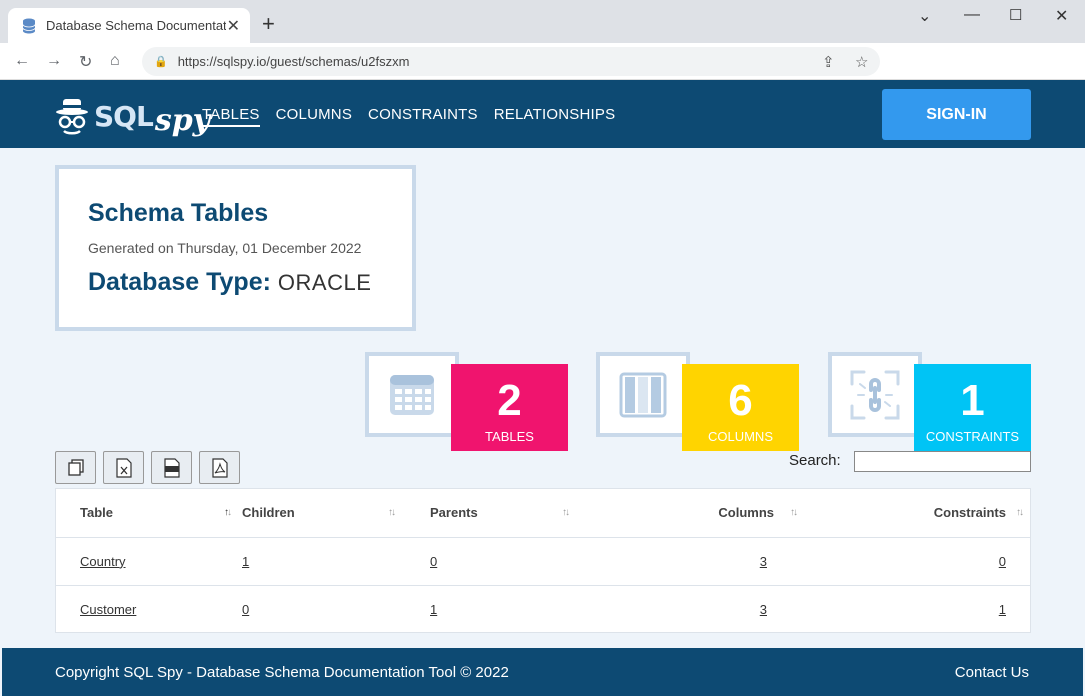 This screenshot has width=1085, height=696. What do you see at coordinates (992, 672) in the screenshot?
I see `contact-us-link: Contact Us` at bounding box center [992, 672].